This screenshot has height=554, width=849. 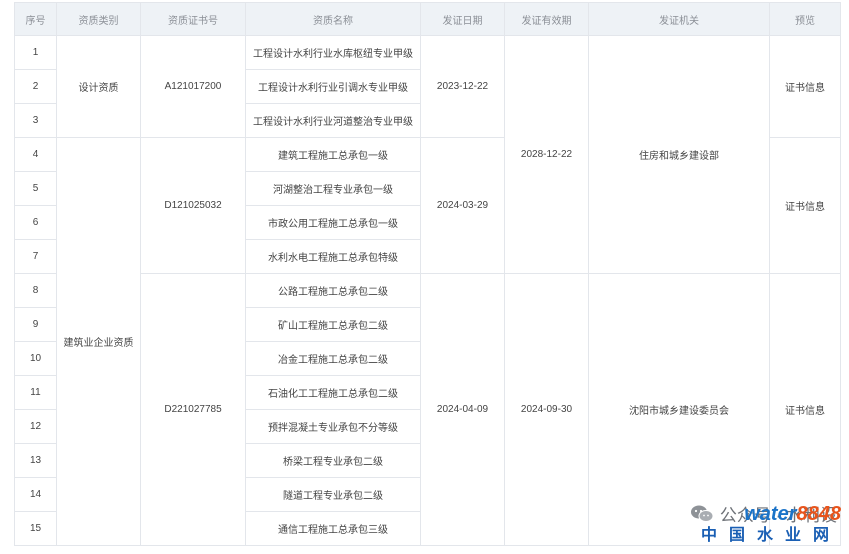 What do you see at coordinates (770, 535) in the screenshot?
I see `brand-subtitle: 中国水业网` at bounding box center [770, 535].